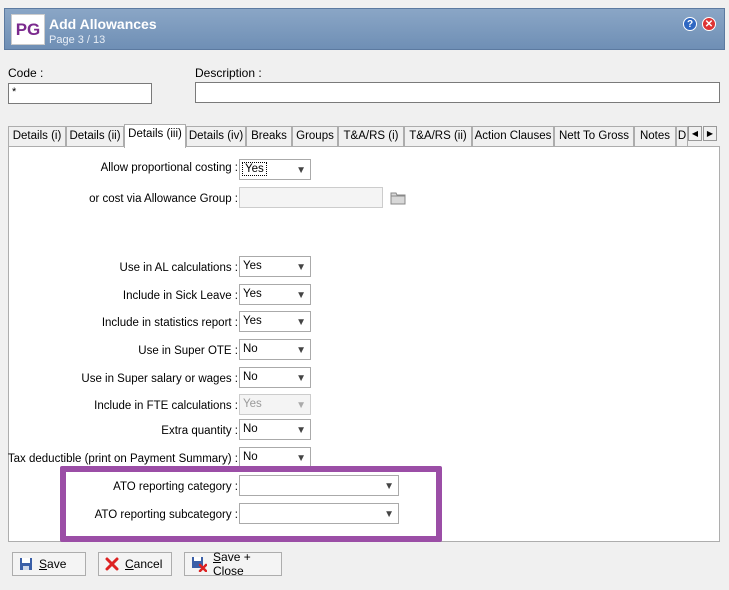  What do you see at coordinates (217, 557) in the screenshot?
I see `save-close-mnemonic: S` at bounding box center [217, 557].